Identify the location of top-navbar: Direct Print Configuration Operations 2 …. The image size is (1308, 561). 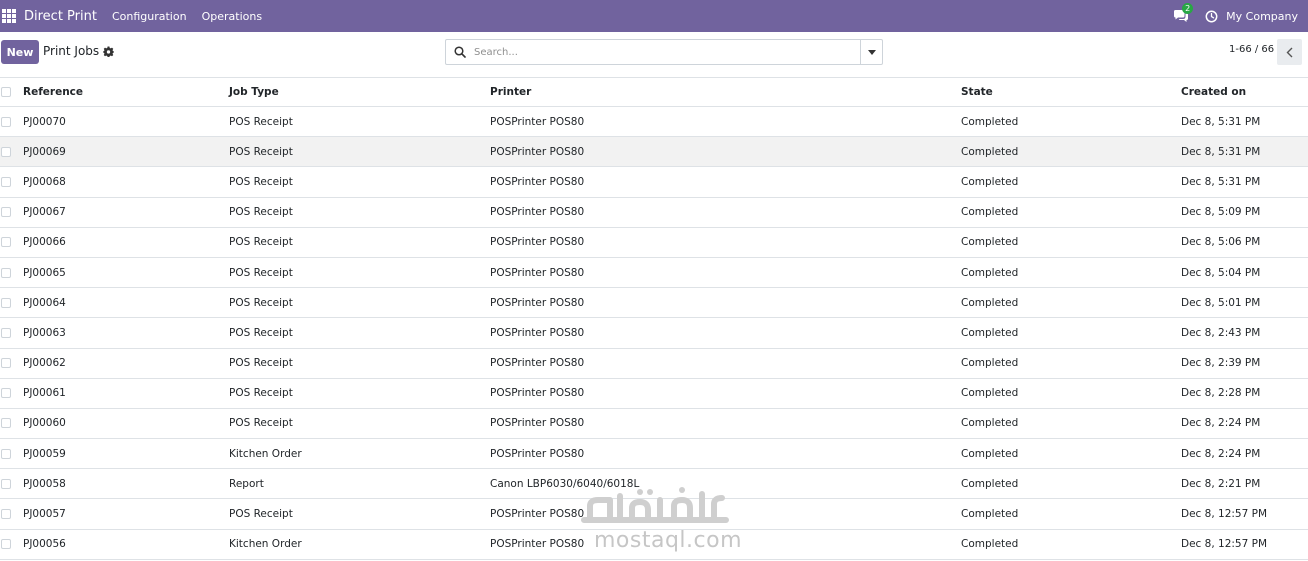
(654, 16).